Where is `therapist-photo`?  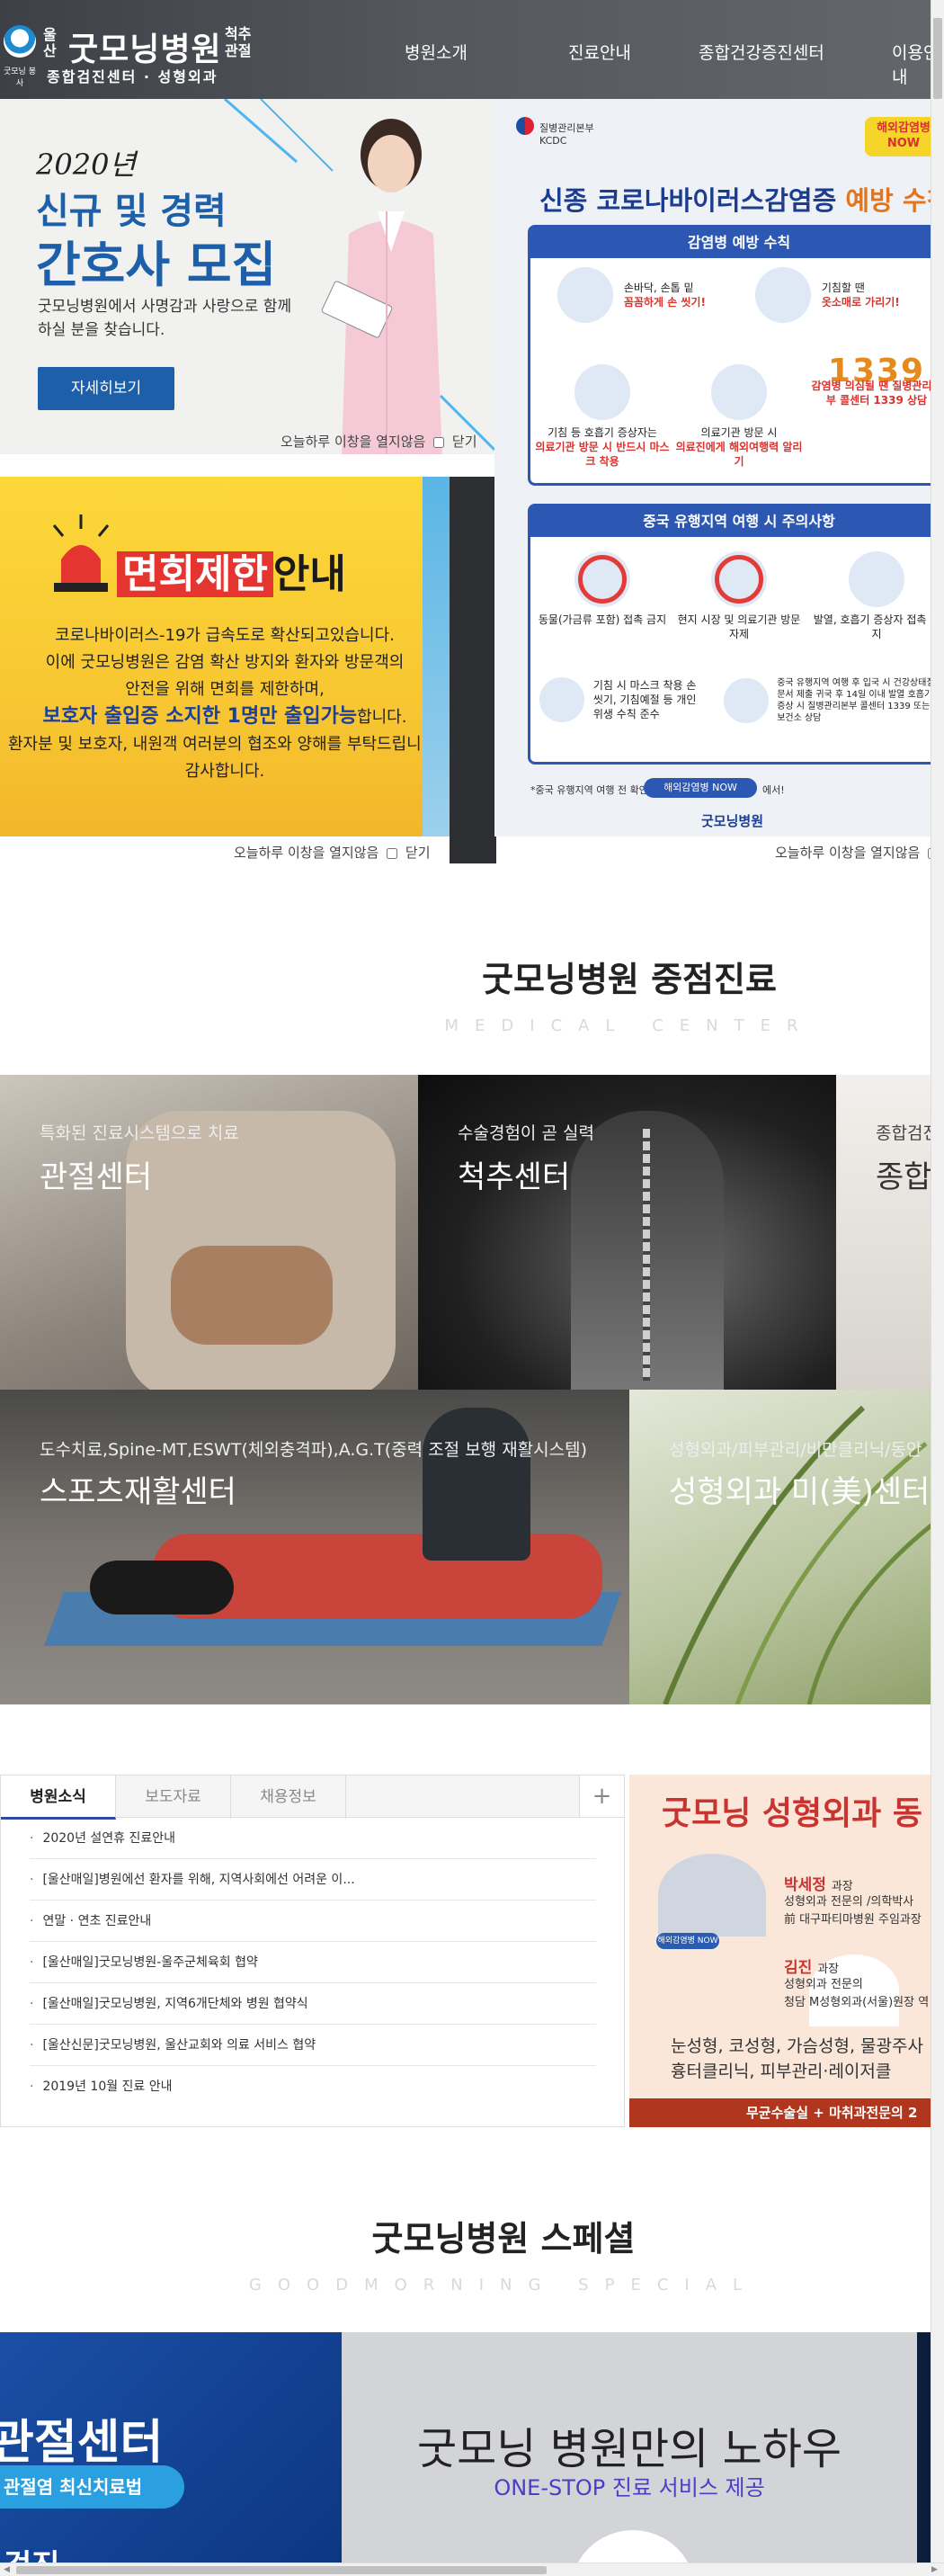 therapist-photo is located at coordinates (476, 1484).